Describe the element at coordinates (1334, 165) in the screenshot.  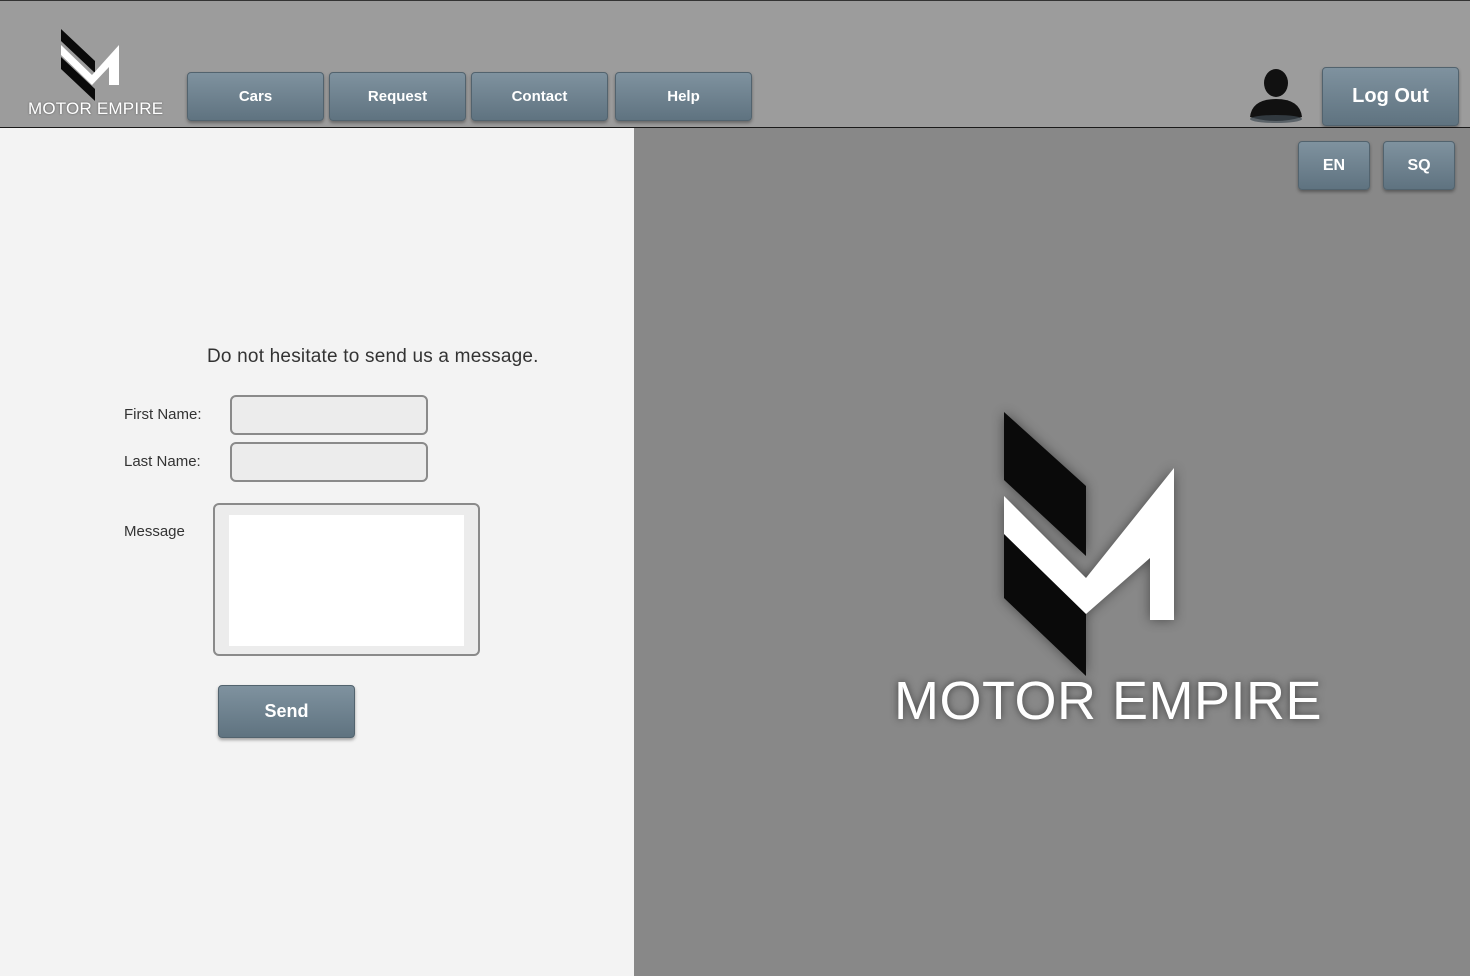
I see `language-en-button: EN` at that location.